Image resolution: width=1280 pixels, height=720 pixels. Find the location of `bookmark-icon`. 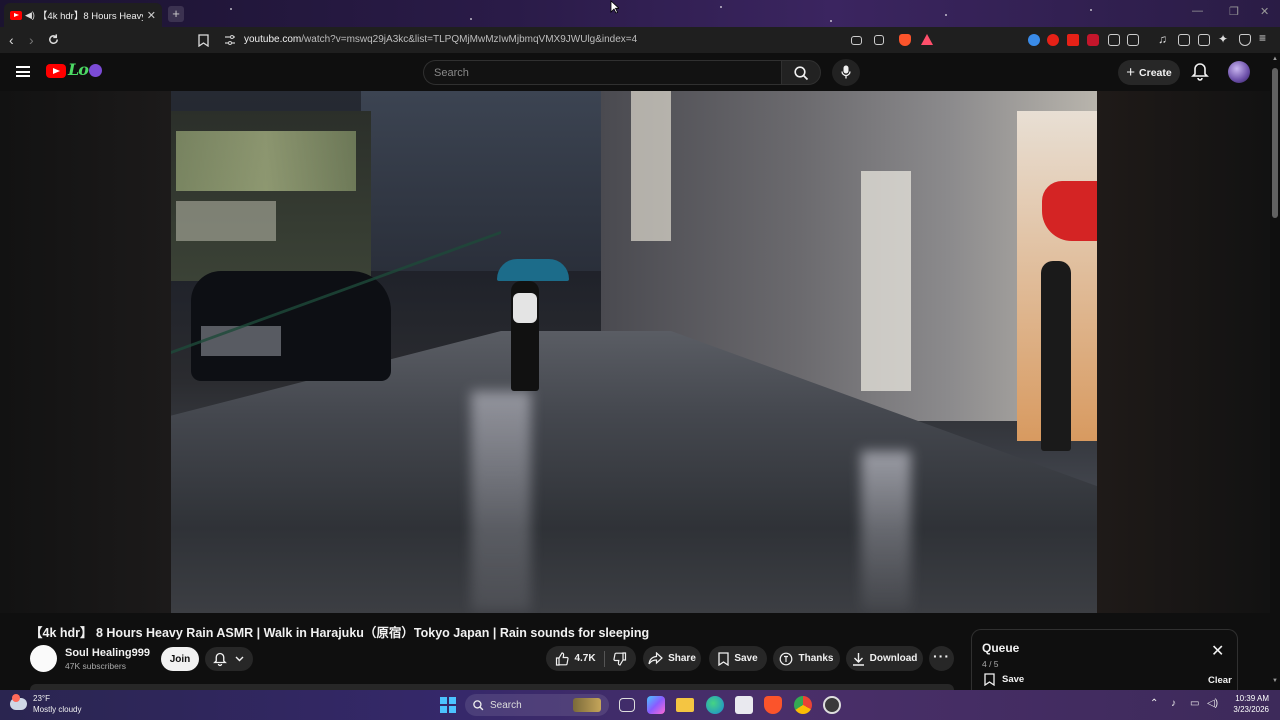

bookmark-icon is located at coordinates (203, 40).